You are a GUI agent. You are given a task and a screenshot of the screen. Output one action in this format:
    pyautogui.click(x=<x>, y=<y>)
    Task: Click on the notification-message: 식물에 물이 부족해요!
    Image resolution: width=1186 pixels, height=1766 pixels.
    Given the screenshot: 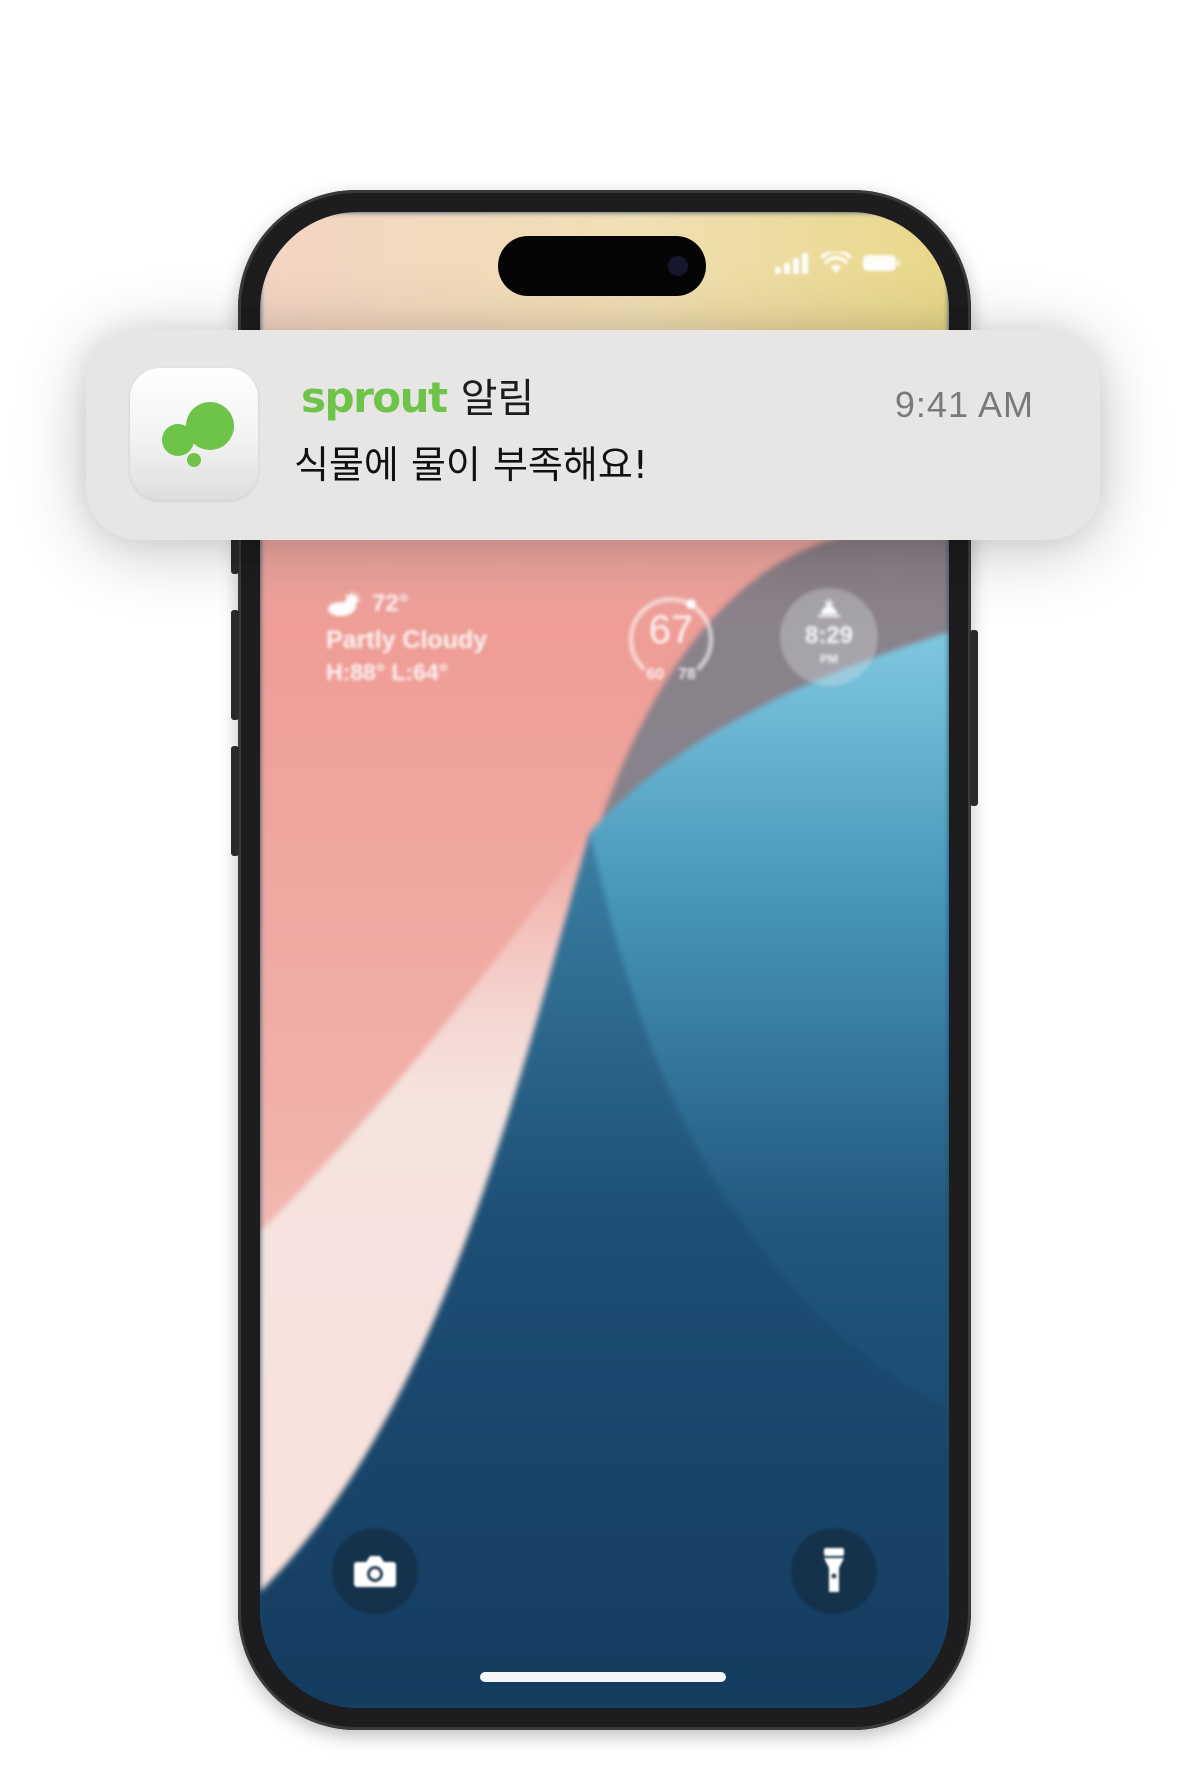 What is the action you would take?
    pyautogui.click(x=471, y=465)
    